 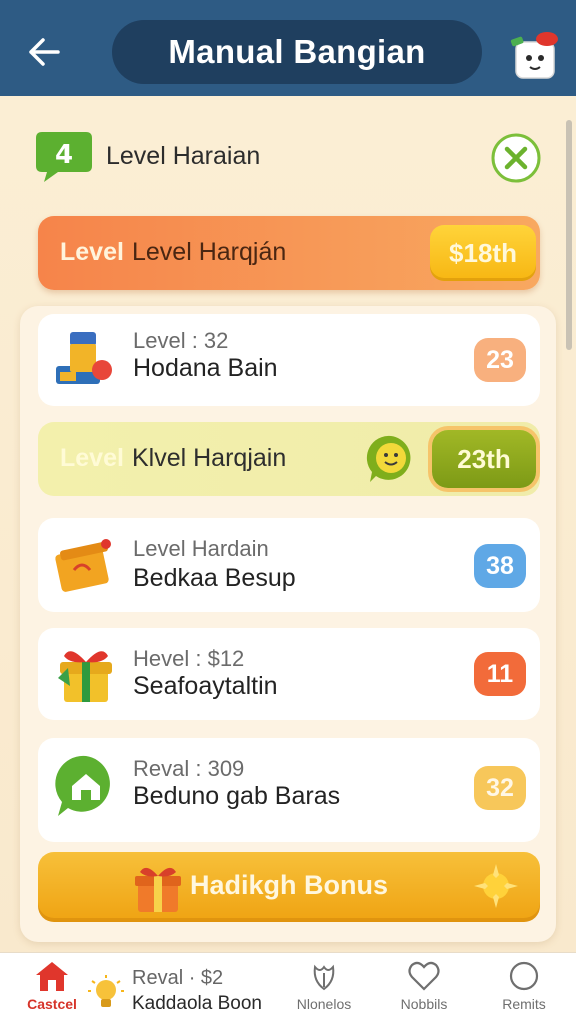 I want to click on scrollbar, so click(x=569, y=235).